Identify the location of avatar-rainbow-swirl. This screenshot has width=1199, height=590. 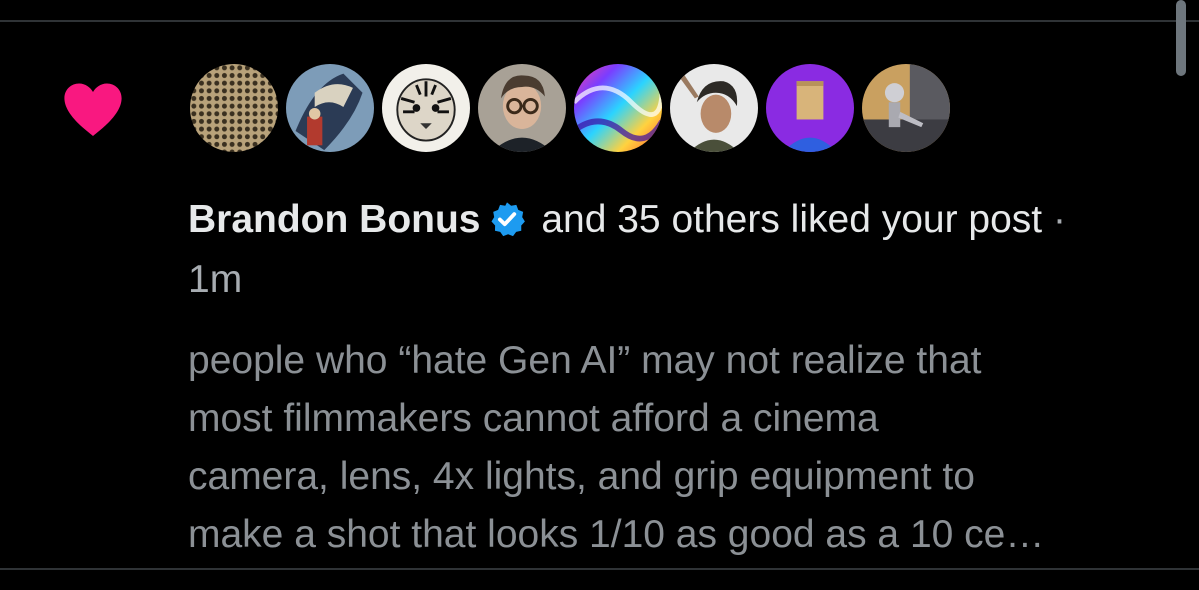
(618, 108).